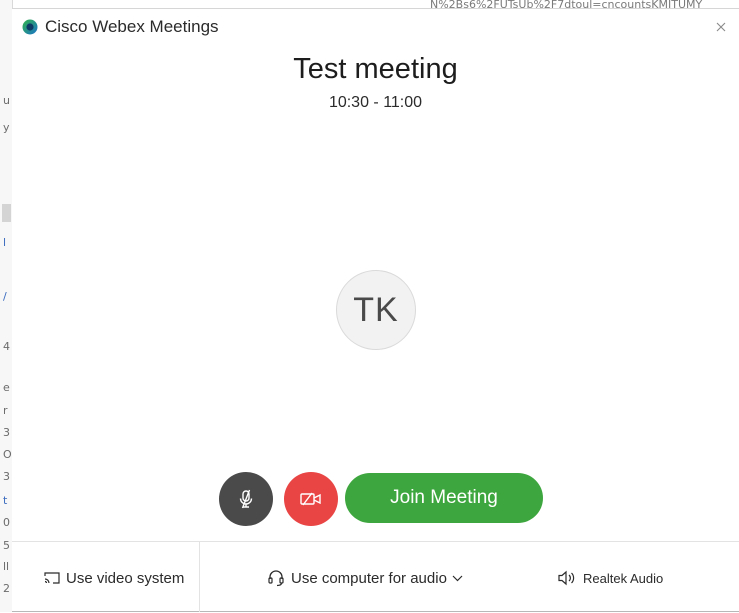 The height and width of the screenshot is (613, 739). What do you see at coordinates (457, 578) in the screenshot?
I see `chevron-down-icon` at bounding box center [457, 578].